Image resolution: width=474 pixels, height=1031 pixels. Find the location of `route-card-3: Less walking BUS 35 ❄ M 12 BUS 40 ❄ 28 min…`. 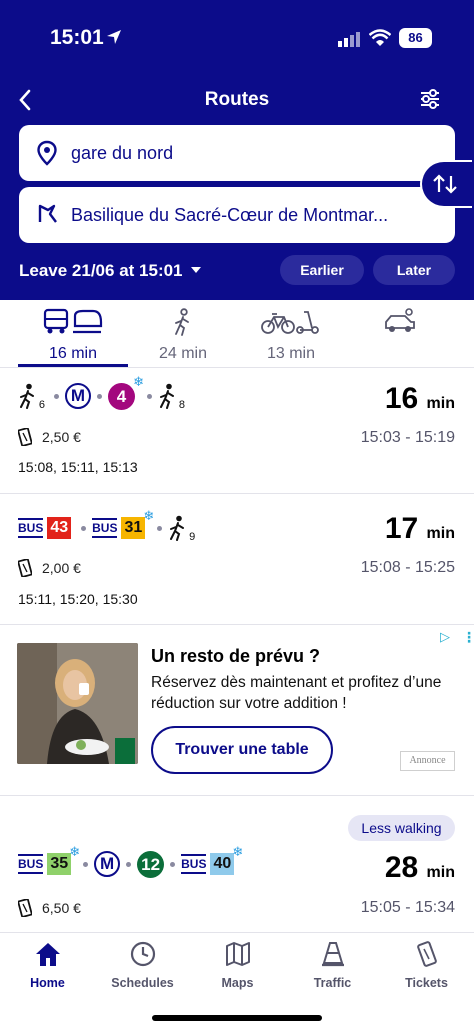

route-card-3: Less walking BUS 35 ❄ M 12 BUS 40 ❄ 28 min… is located at coordinates (237, 864).